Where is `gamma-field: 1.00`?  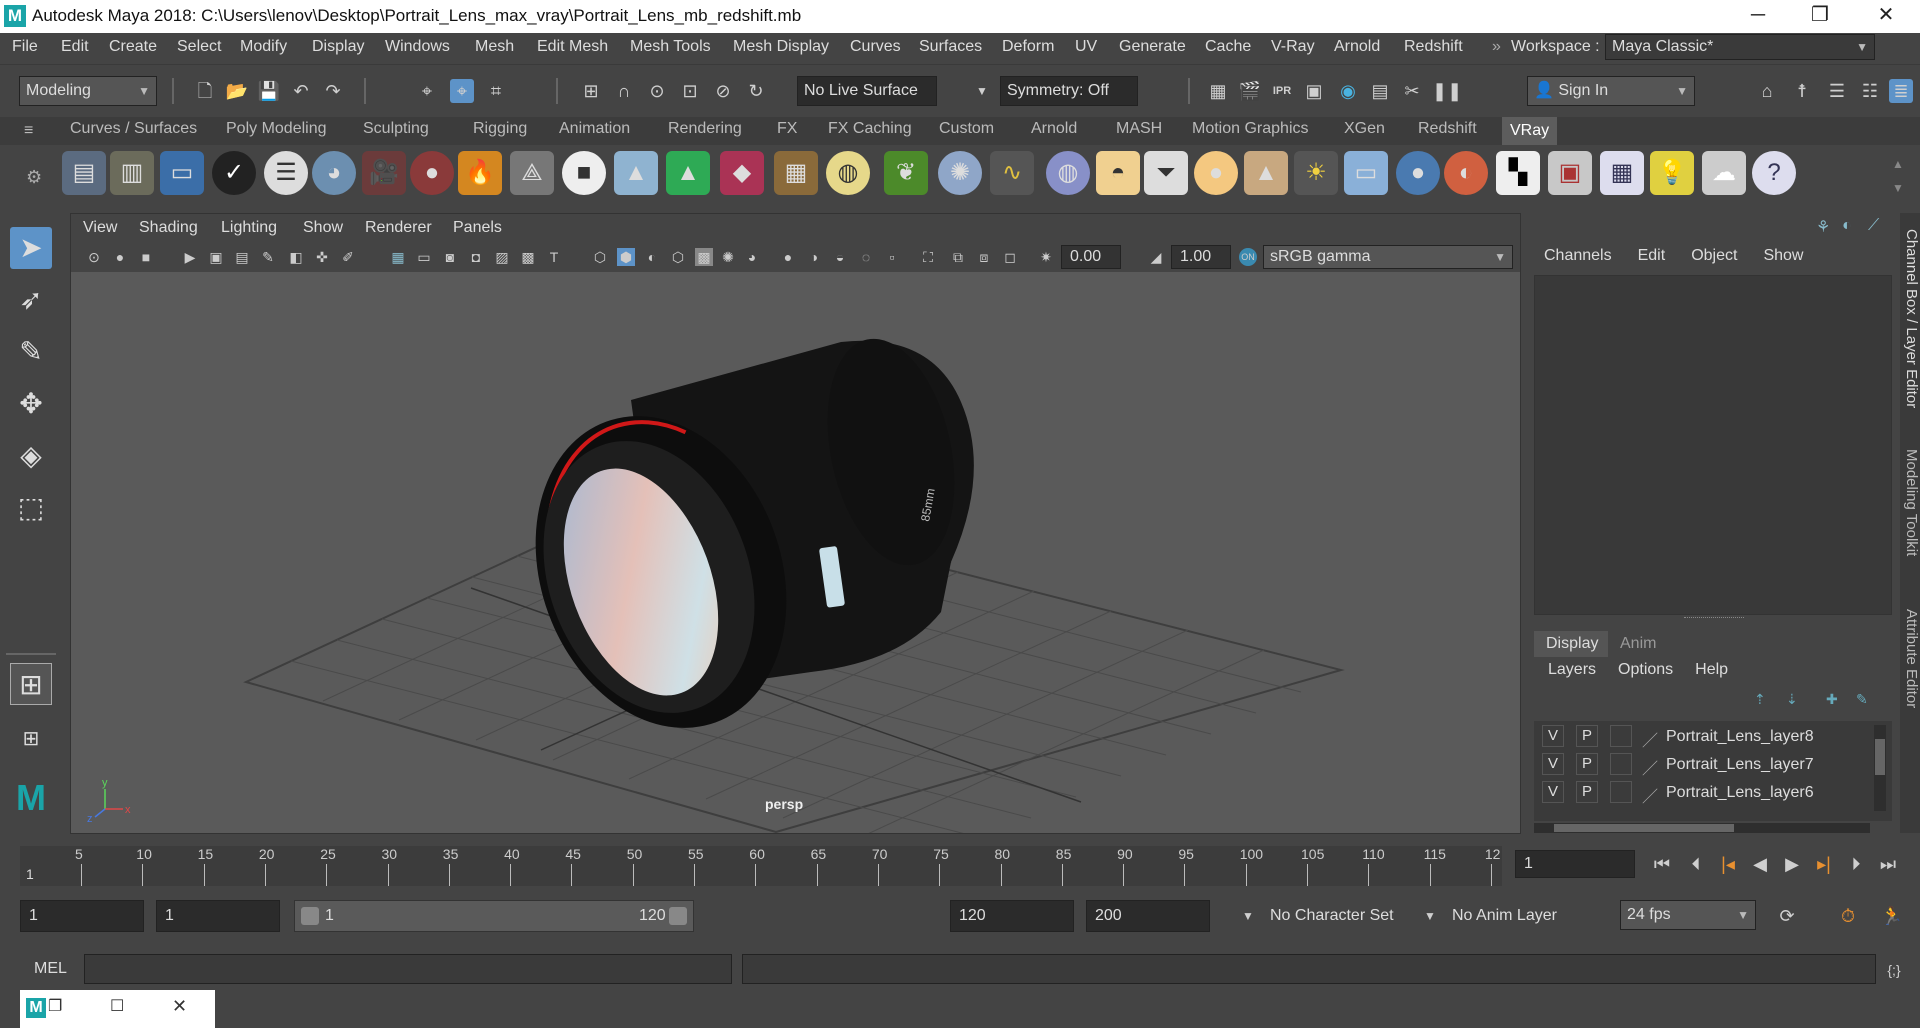
gamma-field: 1.00 is located at coordinates (1201, 257).